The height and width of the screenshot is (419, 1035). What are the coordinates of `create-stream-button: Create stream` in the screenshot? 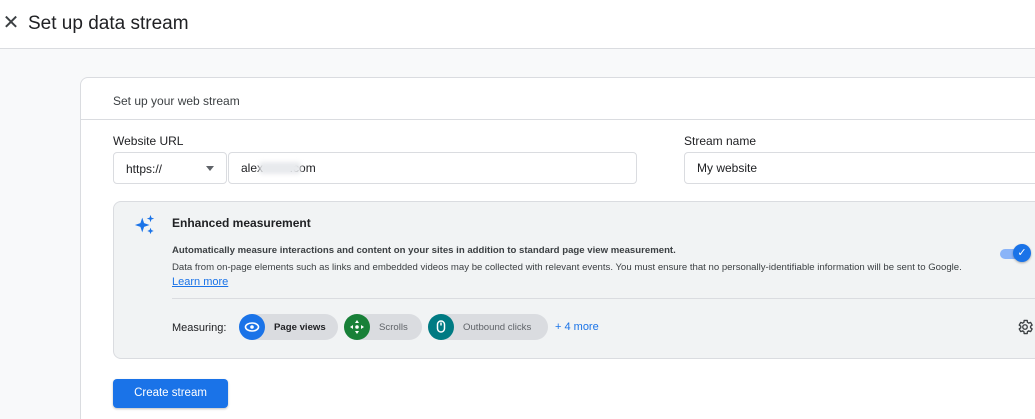 It's located at (170, 393).